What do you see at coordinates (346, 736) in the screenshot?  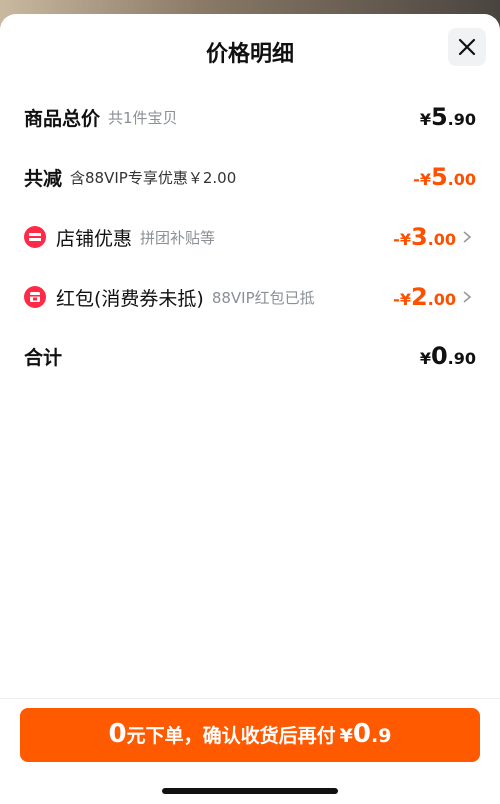 I see `cta-currency: ¥` at bounding box center [346, 736].